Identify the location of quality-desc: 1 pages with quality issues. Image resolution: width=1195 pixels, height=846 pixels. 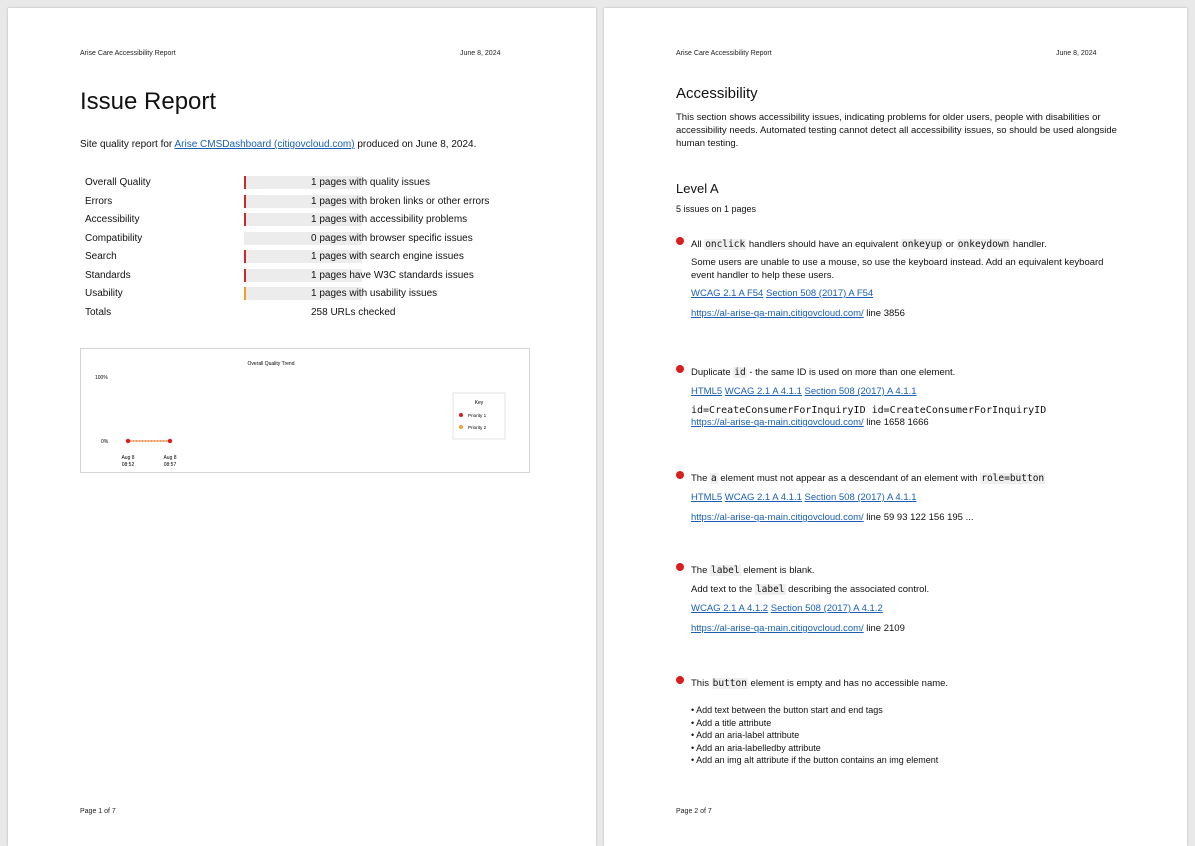
(370, 182).